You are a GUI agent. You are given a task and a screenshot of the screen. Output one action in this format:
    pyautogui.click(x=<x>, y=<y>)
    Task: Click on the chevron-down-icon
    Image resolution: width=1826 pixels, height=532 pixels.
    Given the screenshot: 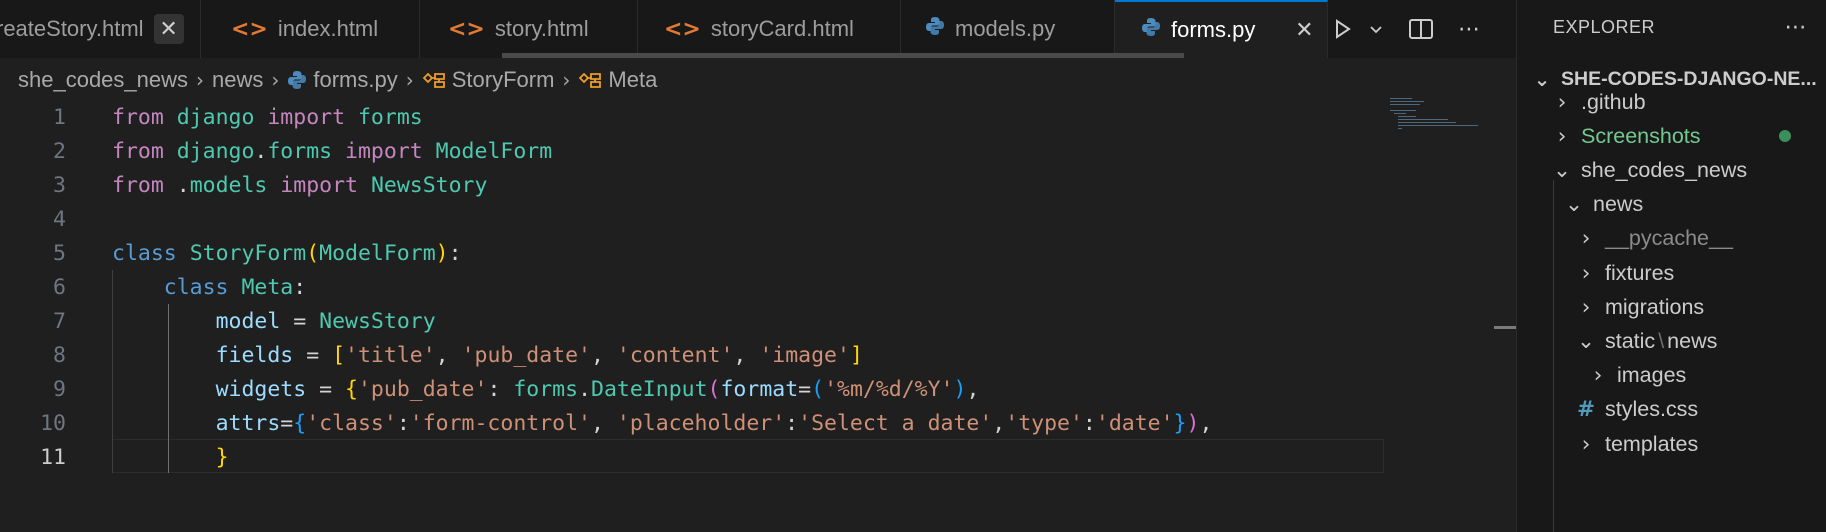 What is the action you would take?
    pyautogui.click(x=1376, y=29)
    